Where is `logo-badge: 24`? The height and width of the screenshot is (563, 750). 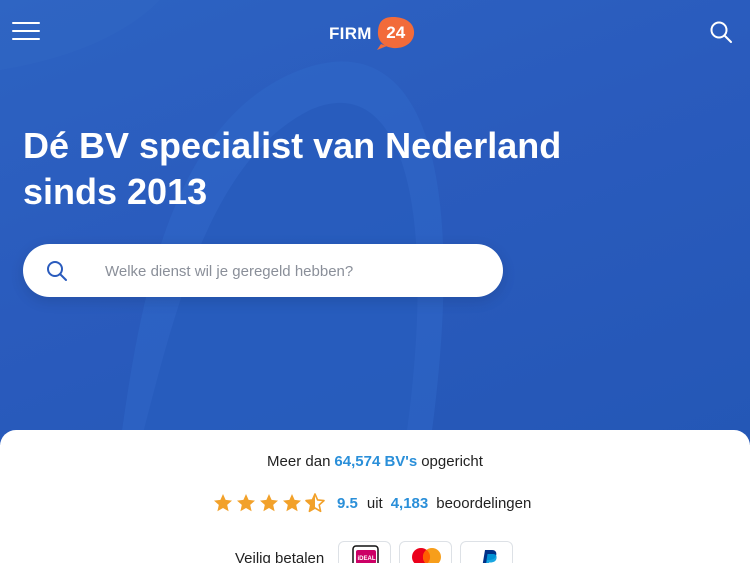 logo-badge: 24 is located at coordinates (395, 33).